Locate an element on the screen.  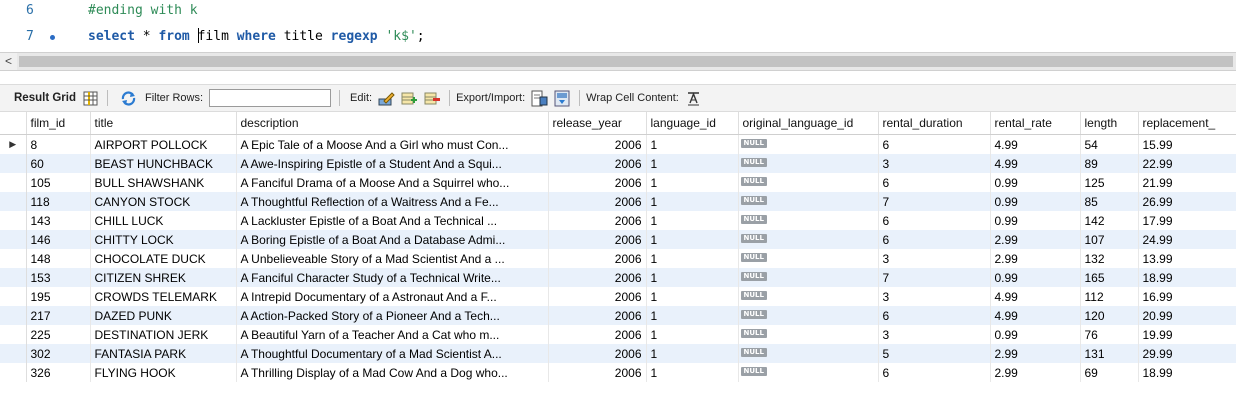
table-cell: 148 is located at coordinates (58, 258).